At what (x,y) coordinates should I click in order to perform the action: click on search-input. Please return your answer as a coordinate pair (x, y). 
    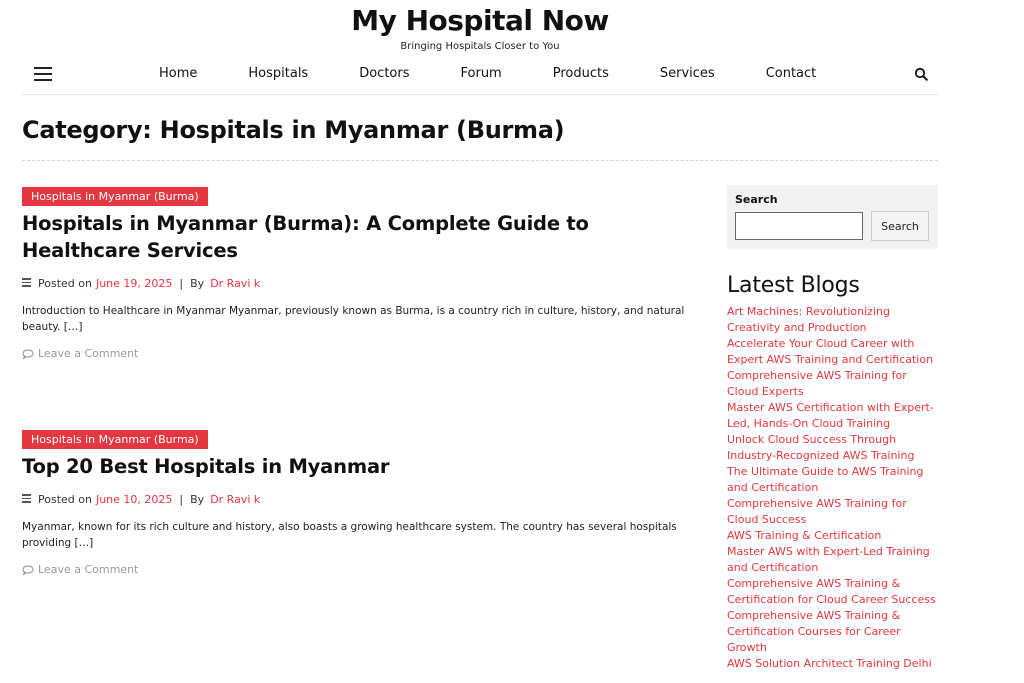
    Looking at the image, I should click on (799, 226).